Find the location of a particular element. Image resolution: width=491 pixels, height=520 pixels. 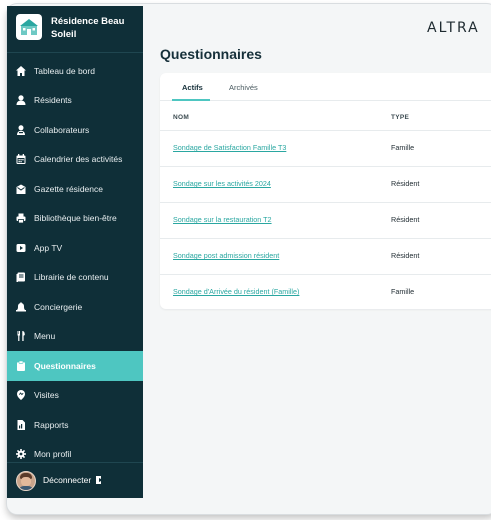

column-header-name: NOM is located at coordinates (181, 117).